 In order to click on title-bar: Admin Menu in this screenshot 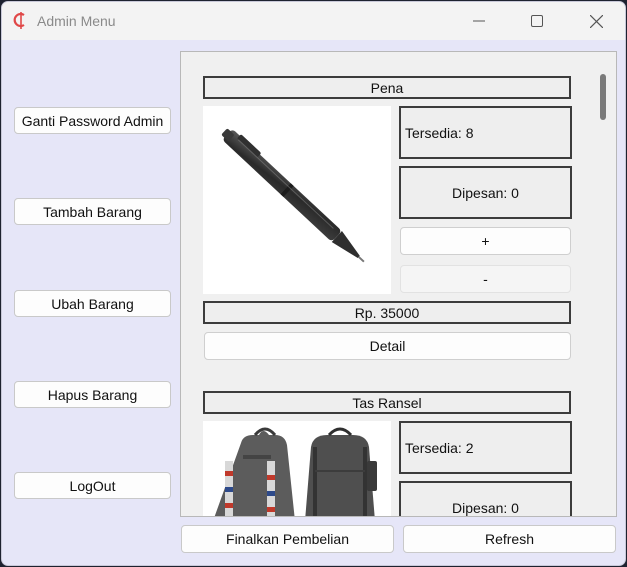, I will do `click(313, 21)`.